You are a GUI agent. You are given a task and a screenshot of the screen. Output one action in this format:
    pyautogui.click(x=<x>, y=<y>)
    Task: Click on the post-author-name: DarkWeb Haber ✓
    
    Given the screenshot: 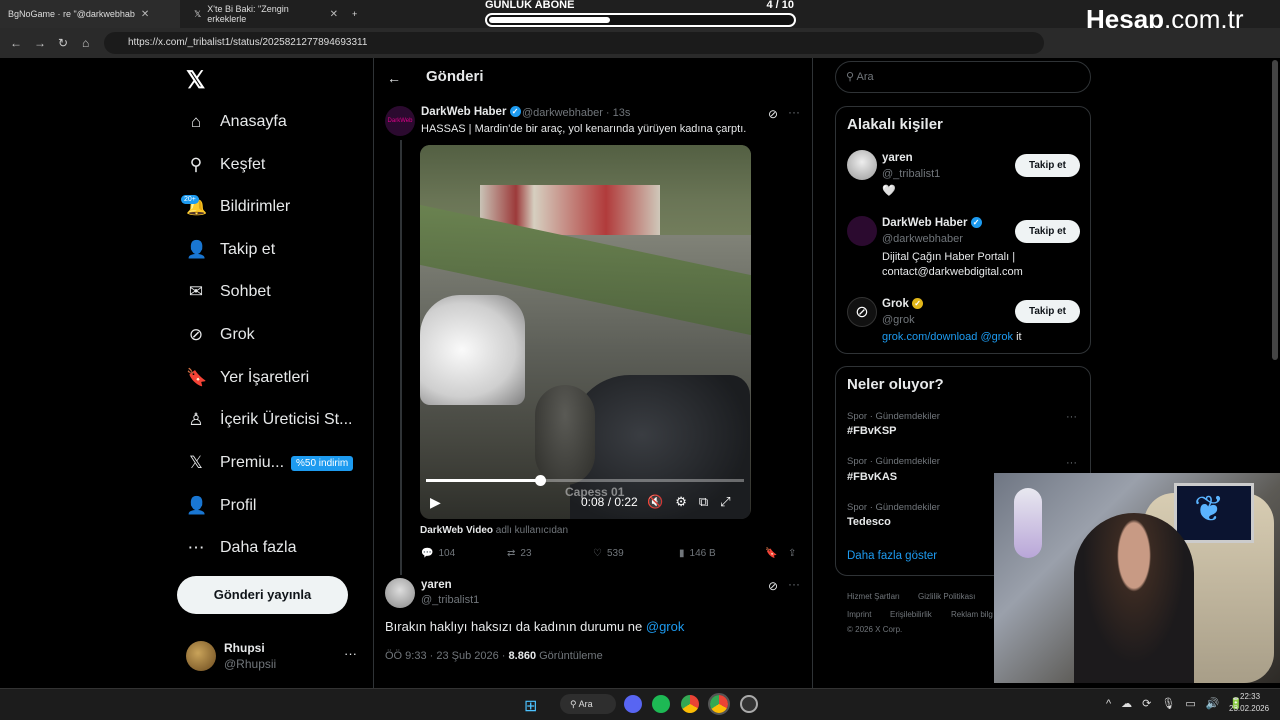 What is the action you would take?
    pyautogui.click(x=471, y=112)
    